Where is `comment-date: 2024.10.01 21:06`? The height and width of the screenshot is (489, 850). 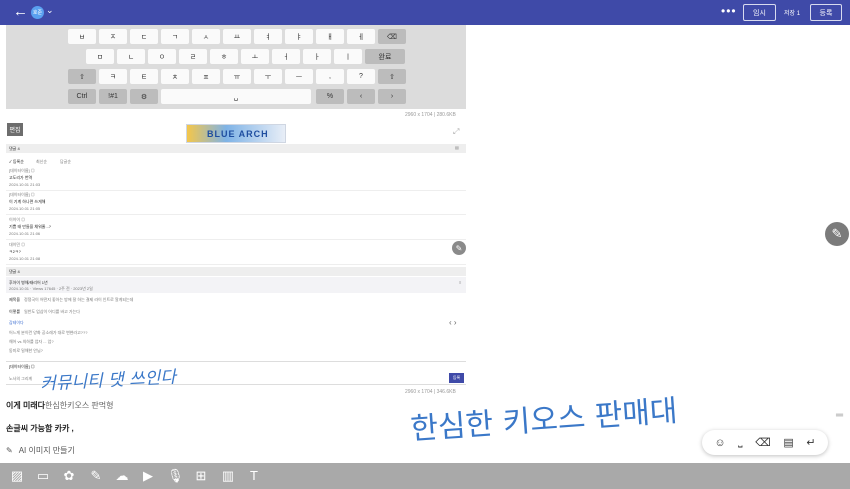
comment-date: 2024.10.01 21:06 is located at coordinates (25, 233).